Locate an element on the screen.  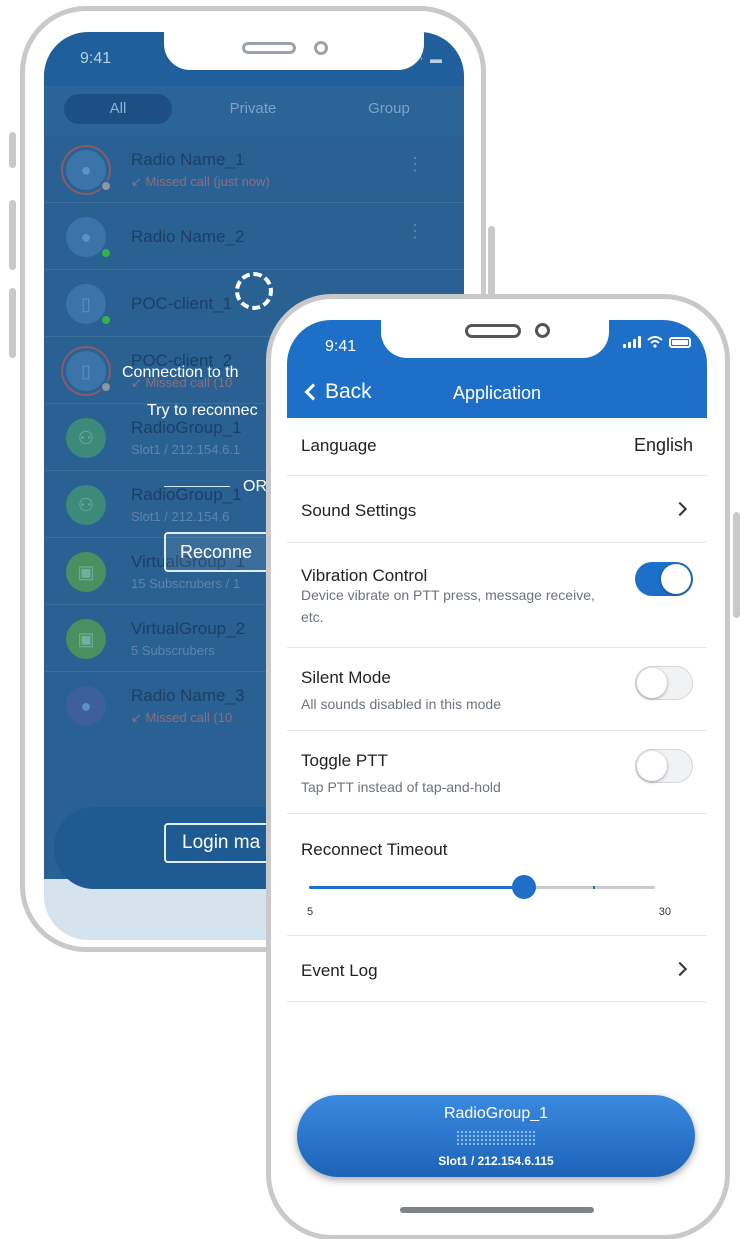
toggle-ptt-desc: Tap PTT instead of tap-and-hold is located at coordinates (401, 787).